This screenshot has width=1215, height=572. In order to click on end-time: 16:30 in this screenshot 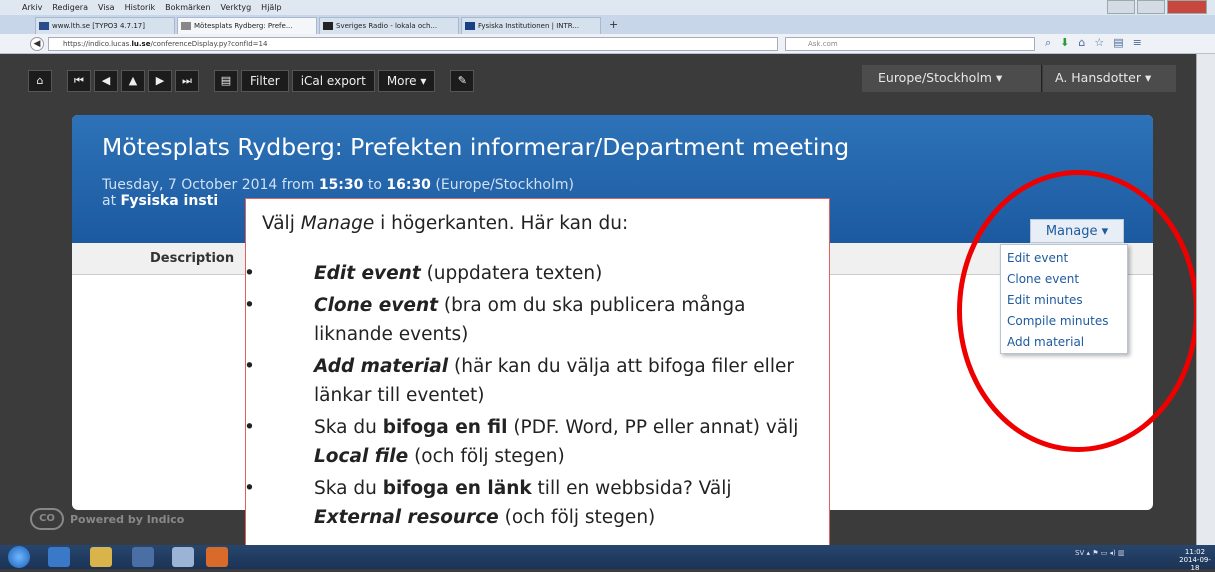, I will do `click(408, 185)`.